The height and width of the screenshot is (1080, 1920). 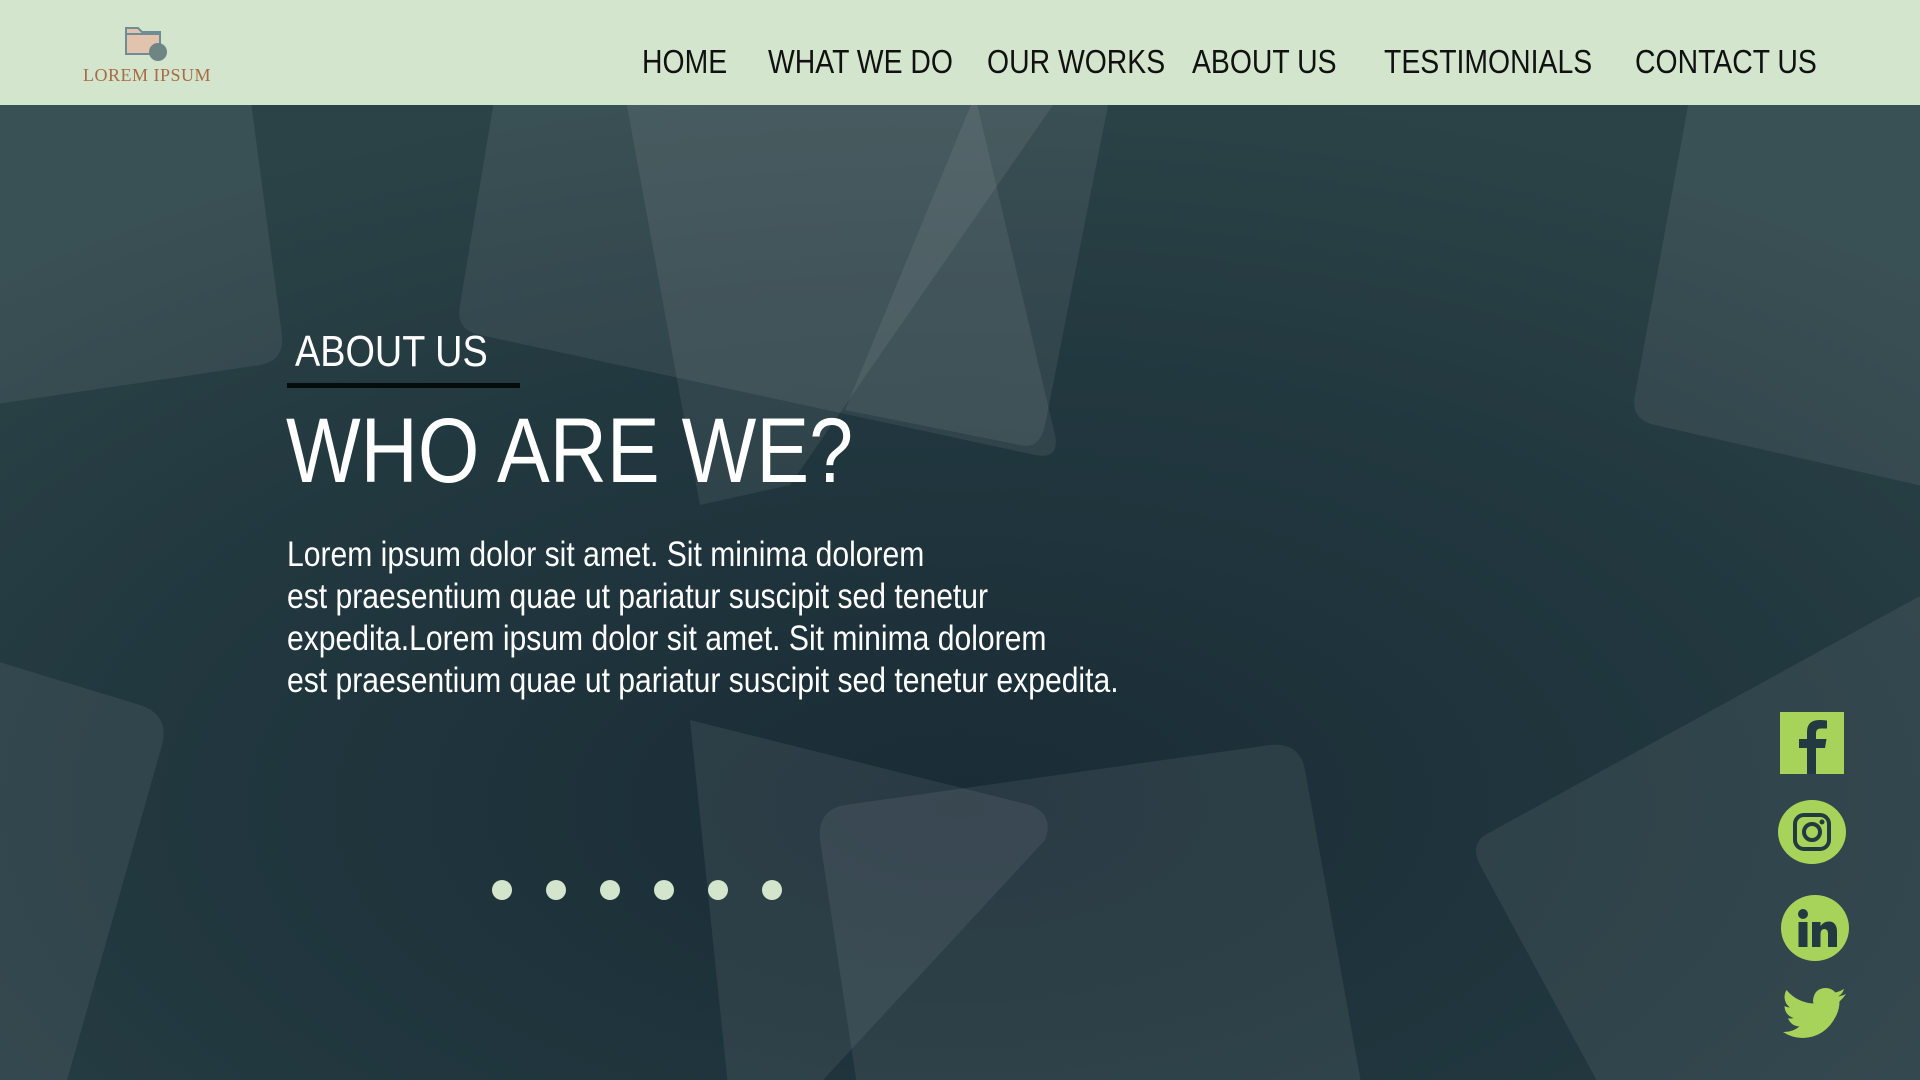 What do you see at coordinates (1812, 832) in the screenshot?
I see `instagram-icon` at bounding box center [1812, 832].